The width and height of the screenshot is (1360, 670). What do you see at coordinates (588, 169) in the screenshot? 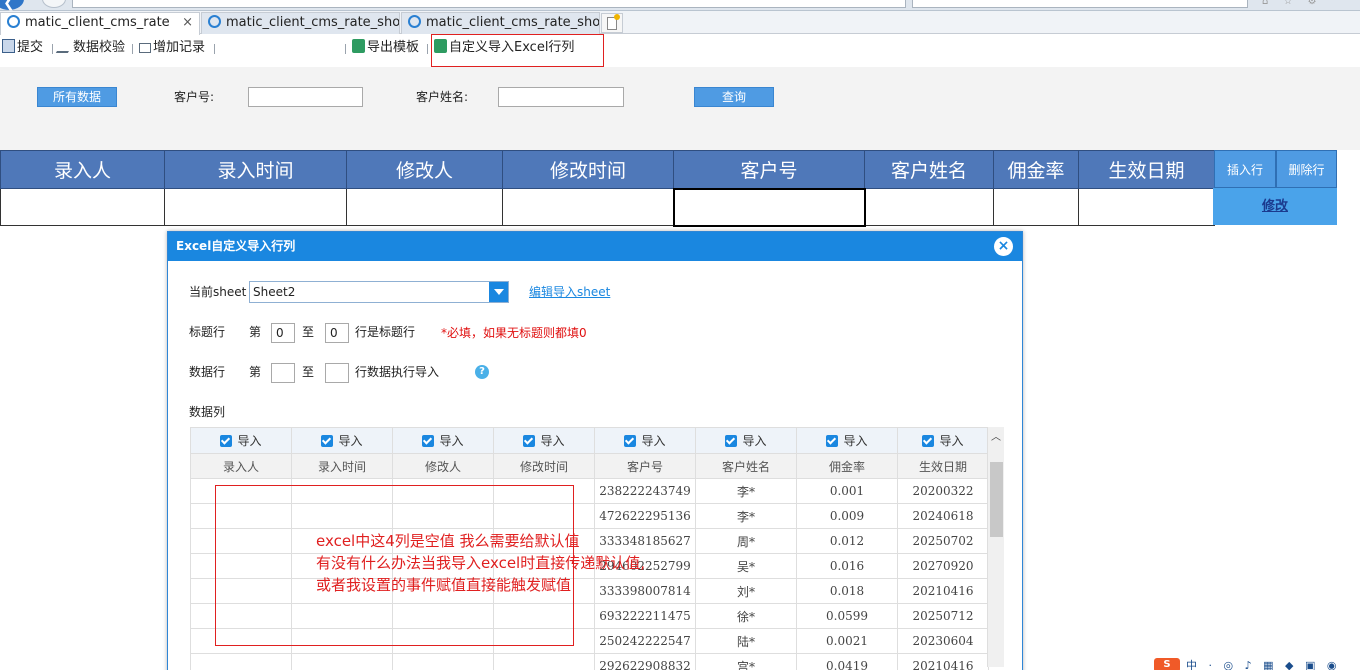
I see `grid-col-header: 修改时间` at bounding box center [588, 169].